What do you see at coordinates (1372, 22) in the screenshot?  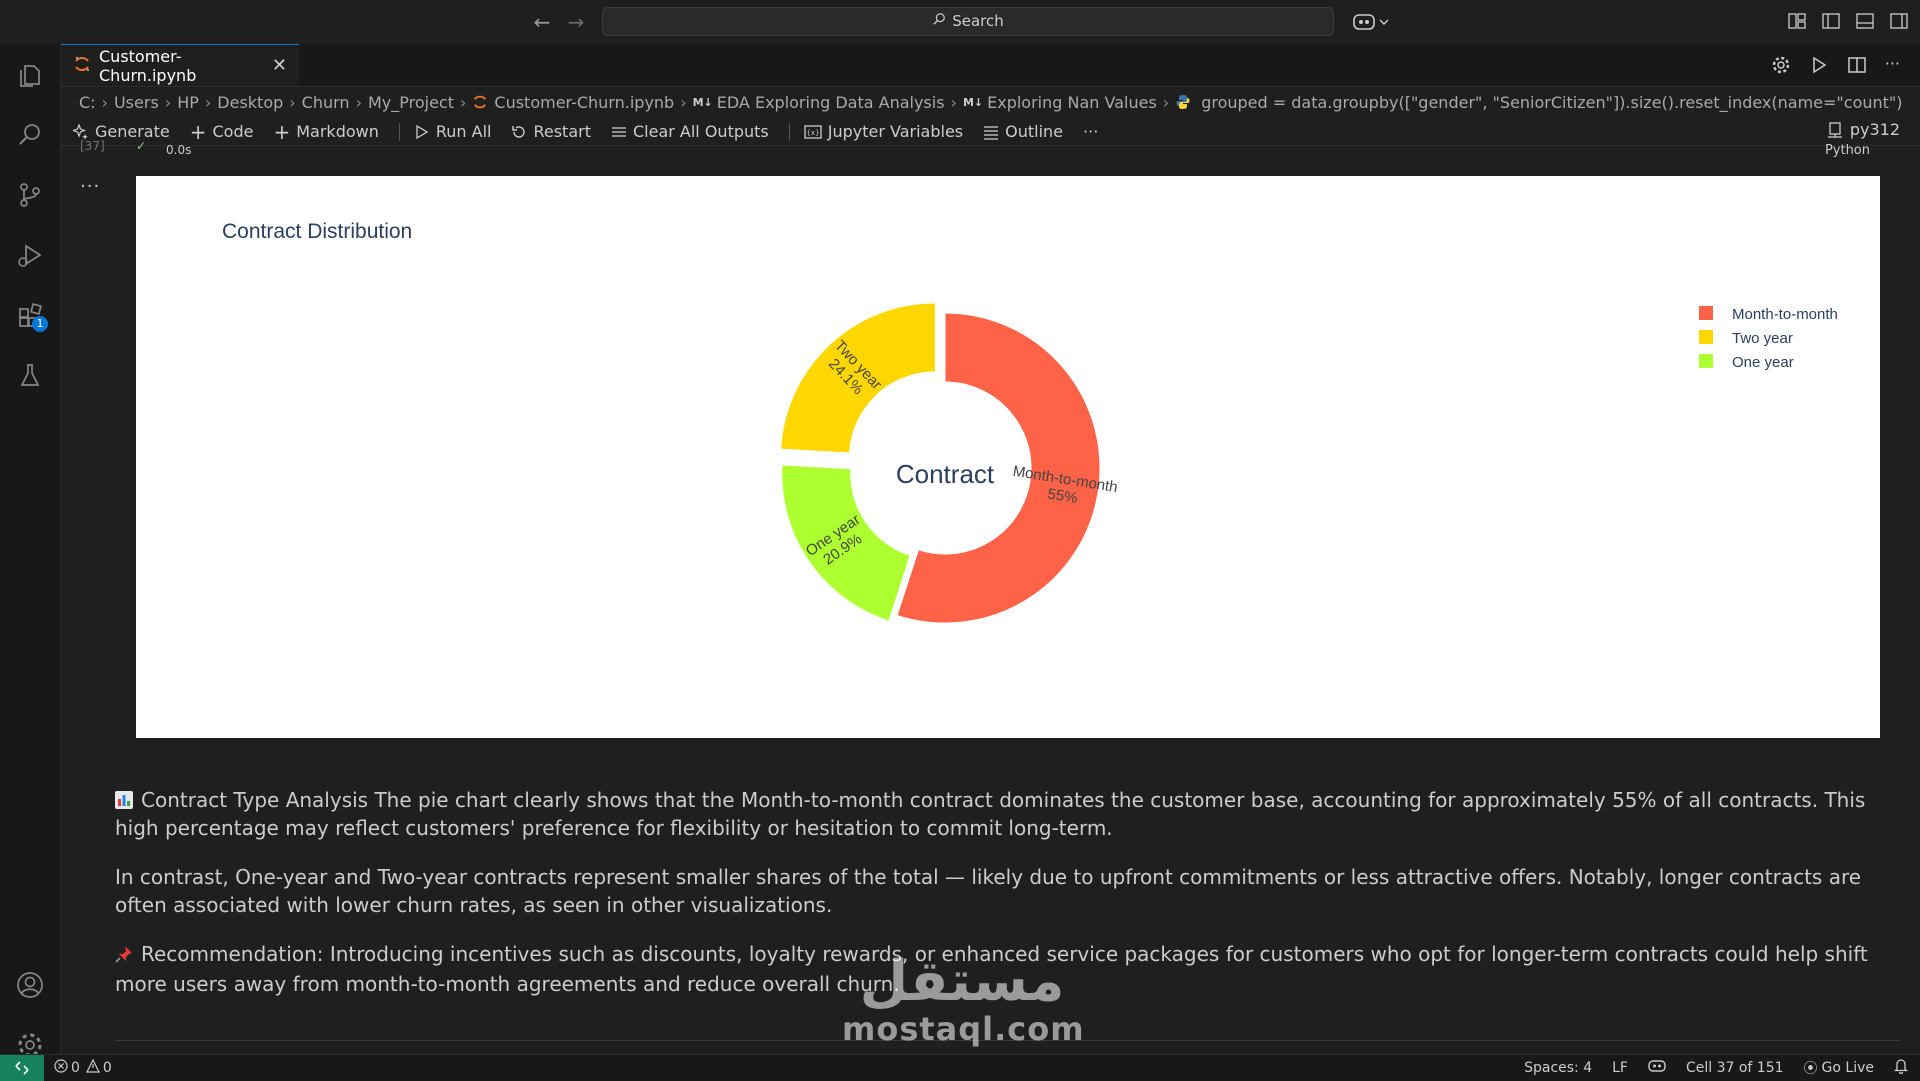 I see `copilot-icon` at bounding box center [1372, 22].